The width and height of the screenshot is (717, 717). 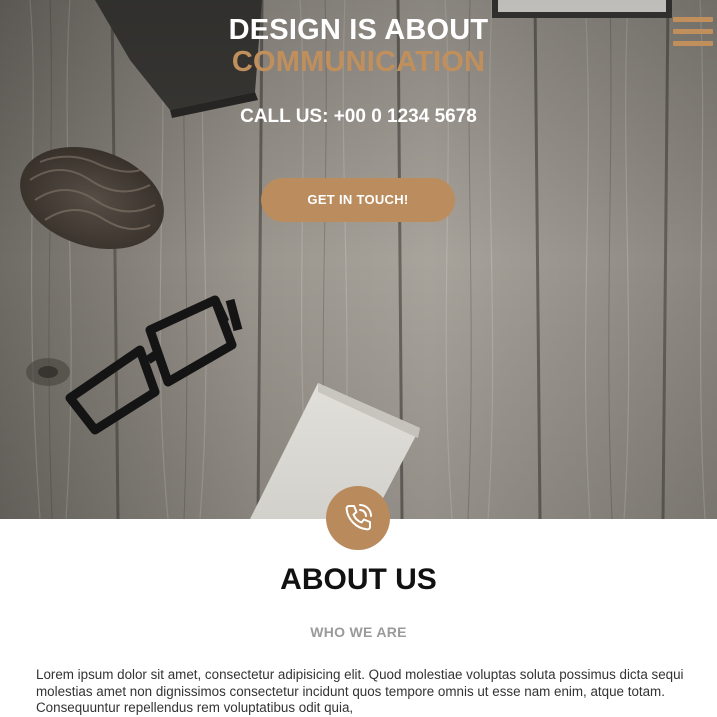 What do you see at coordinates (358, 579) in the screenshot?
I see `about-title: ABOUT US` at bounding box center [358, 579].